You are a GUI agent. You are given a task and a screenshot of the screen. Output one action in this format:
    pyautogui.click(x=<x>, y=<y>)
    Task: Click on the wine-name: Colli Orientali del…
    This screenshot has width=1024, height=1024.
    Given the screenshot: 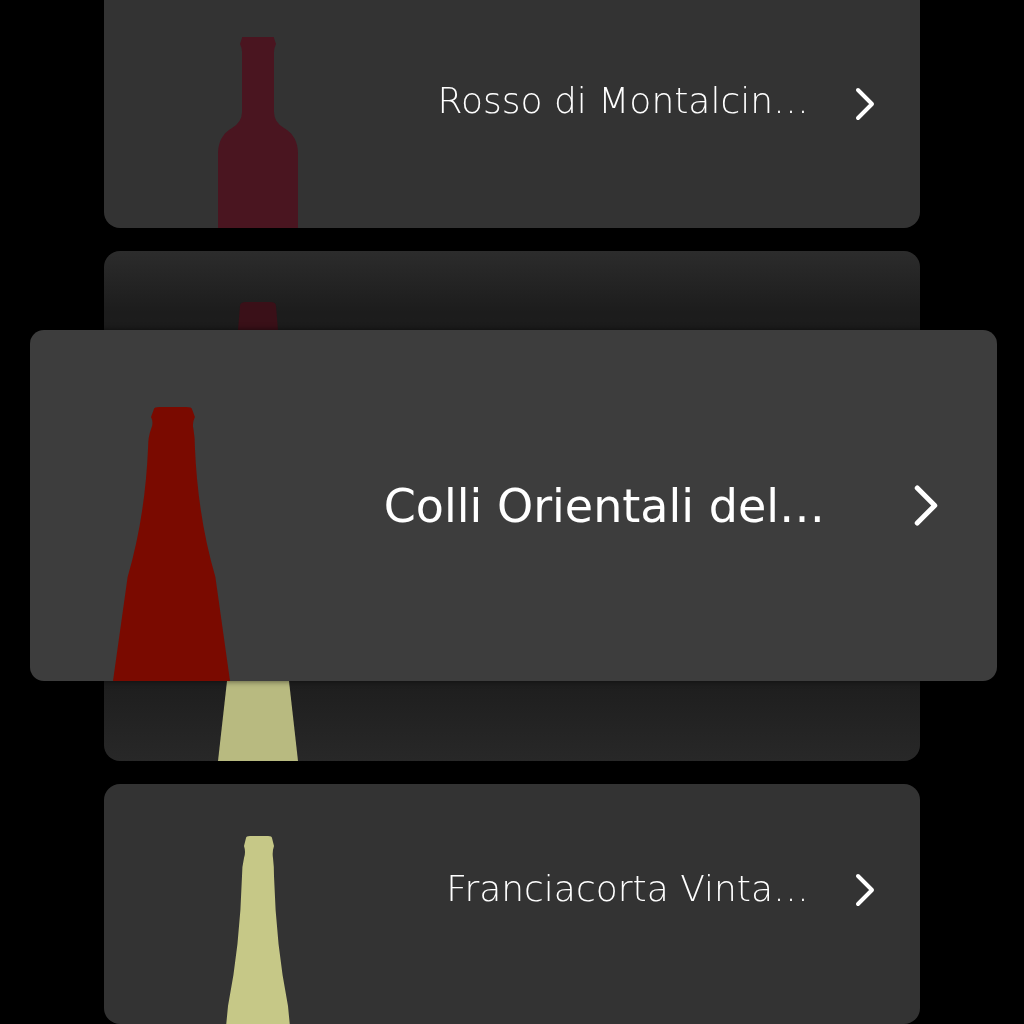 What is the action you would take?
    pyautogui.click(x=604, y=505)
    